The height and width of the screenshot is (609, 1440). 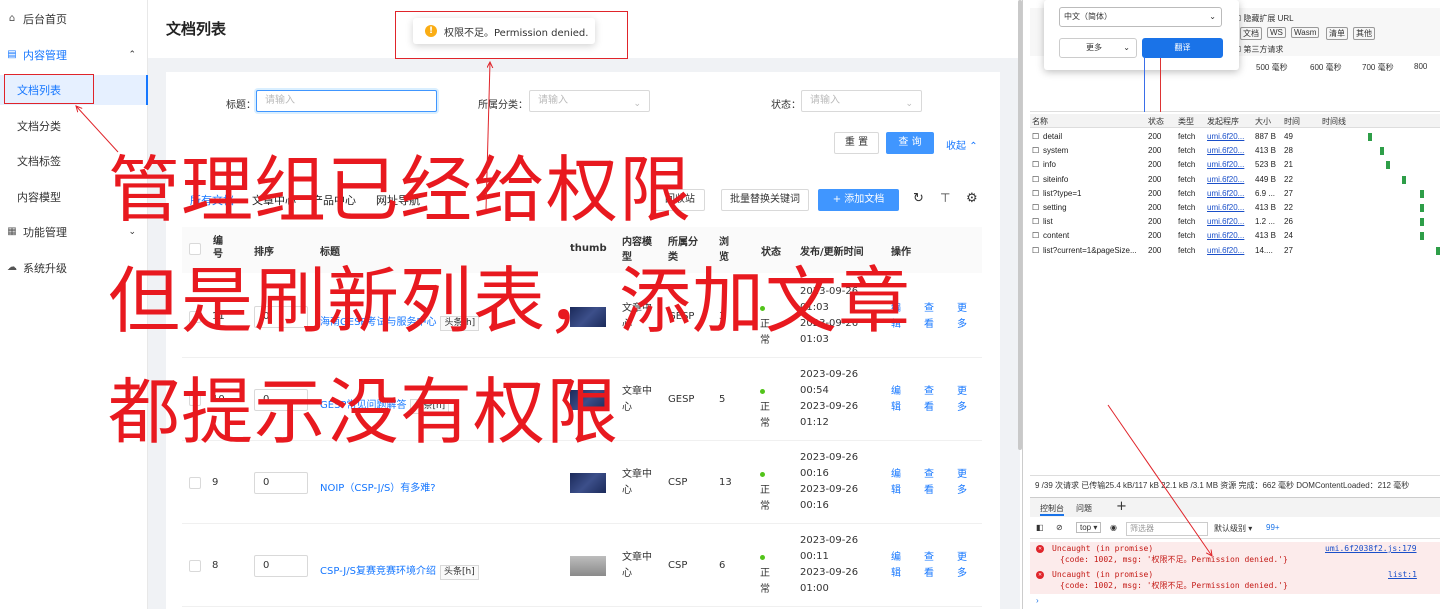 What do you see at coordinates (1040, 527) in the screenshot?
I see `sidebar-toggle-icon: ◧` at bounding box center [1040, 527].